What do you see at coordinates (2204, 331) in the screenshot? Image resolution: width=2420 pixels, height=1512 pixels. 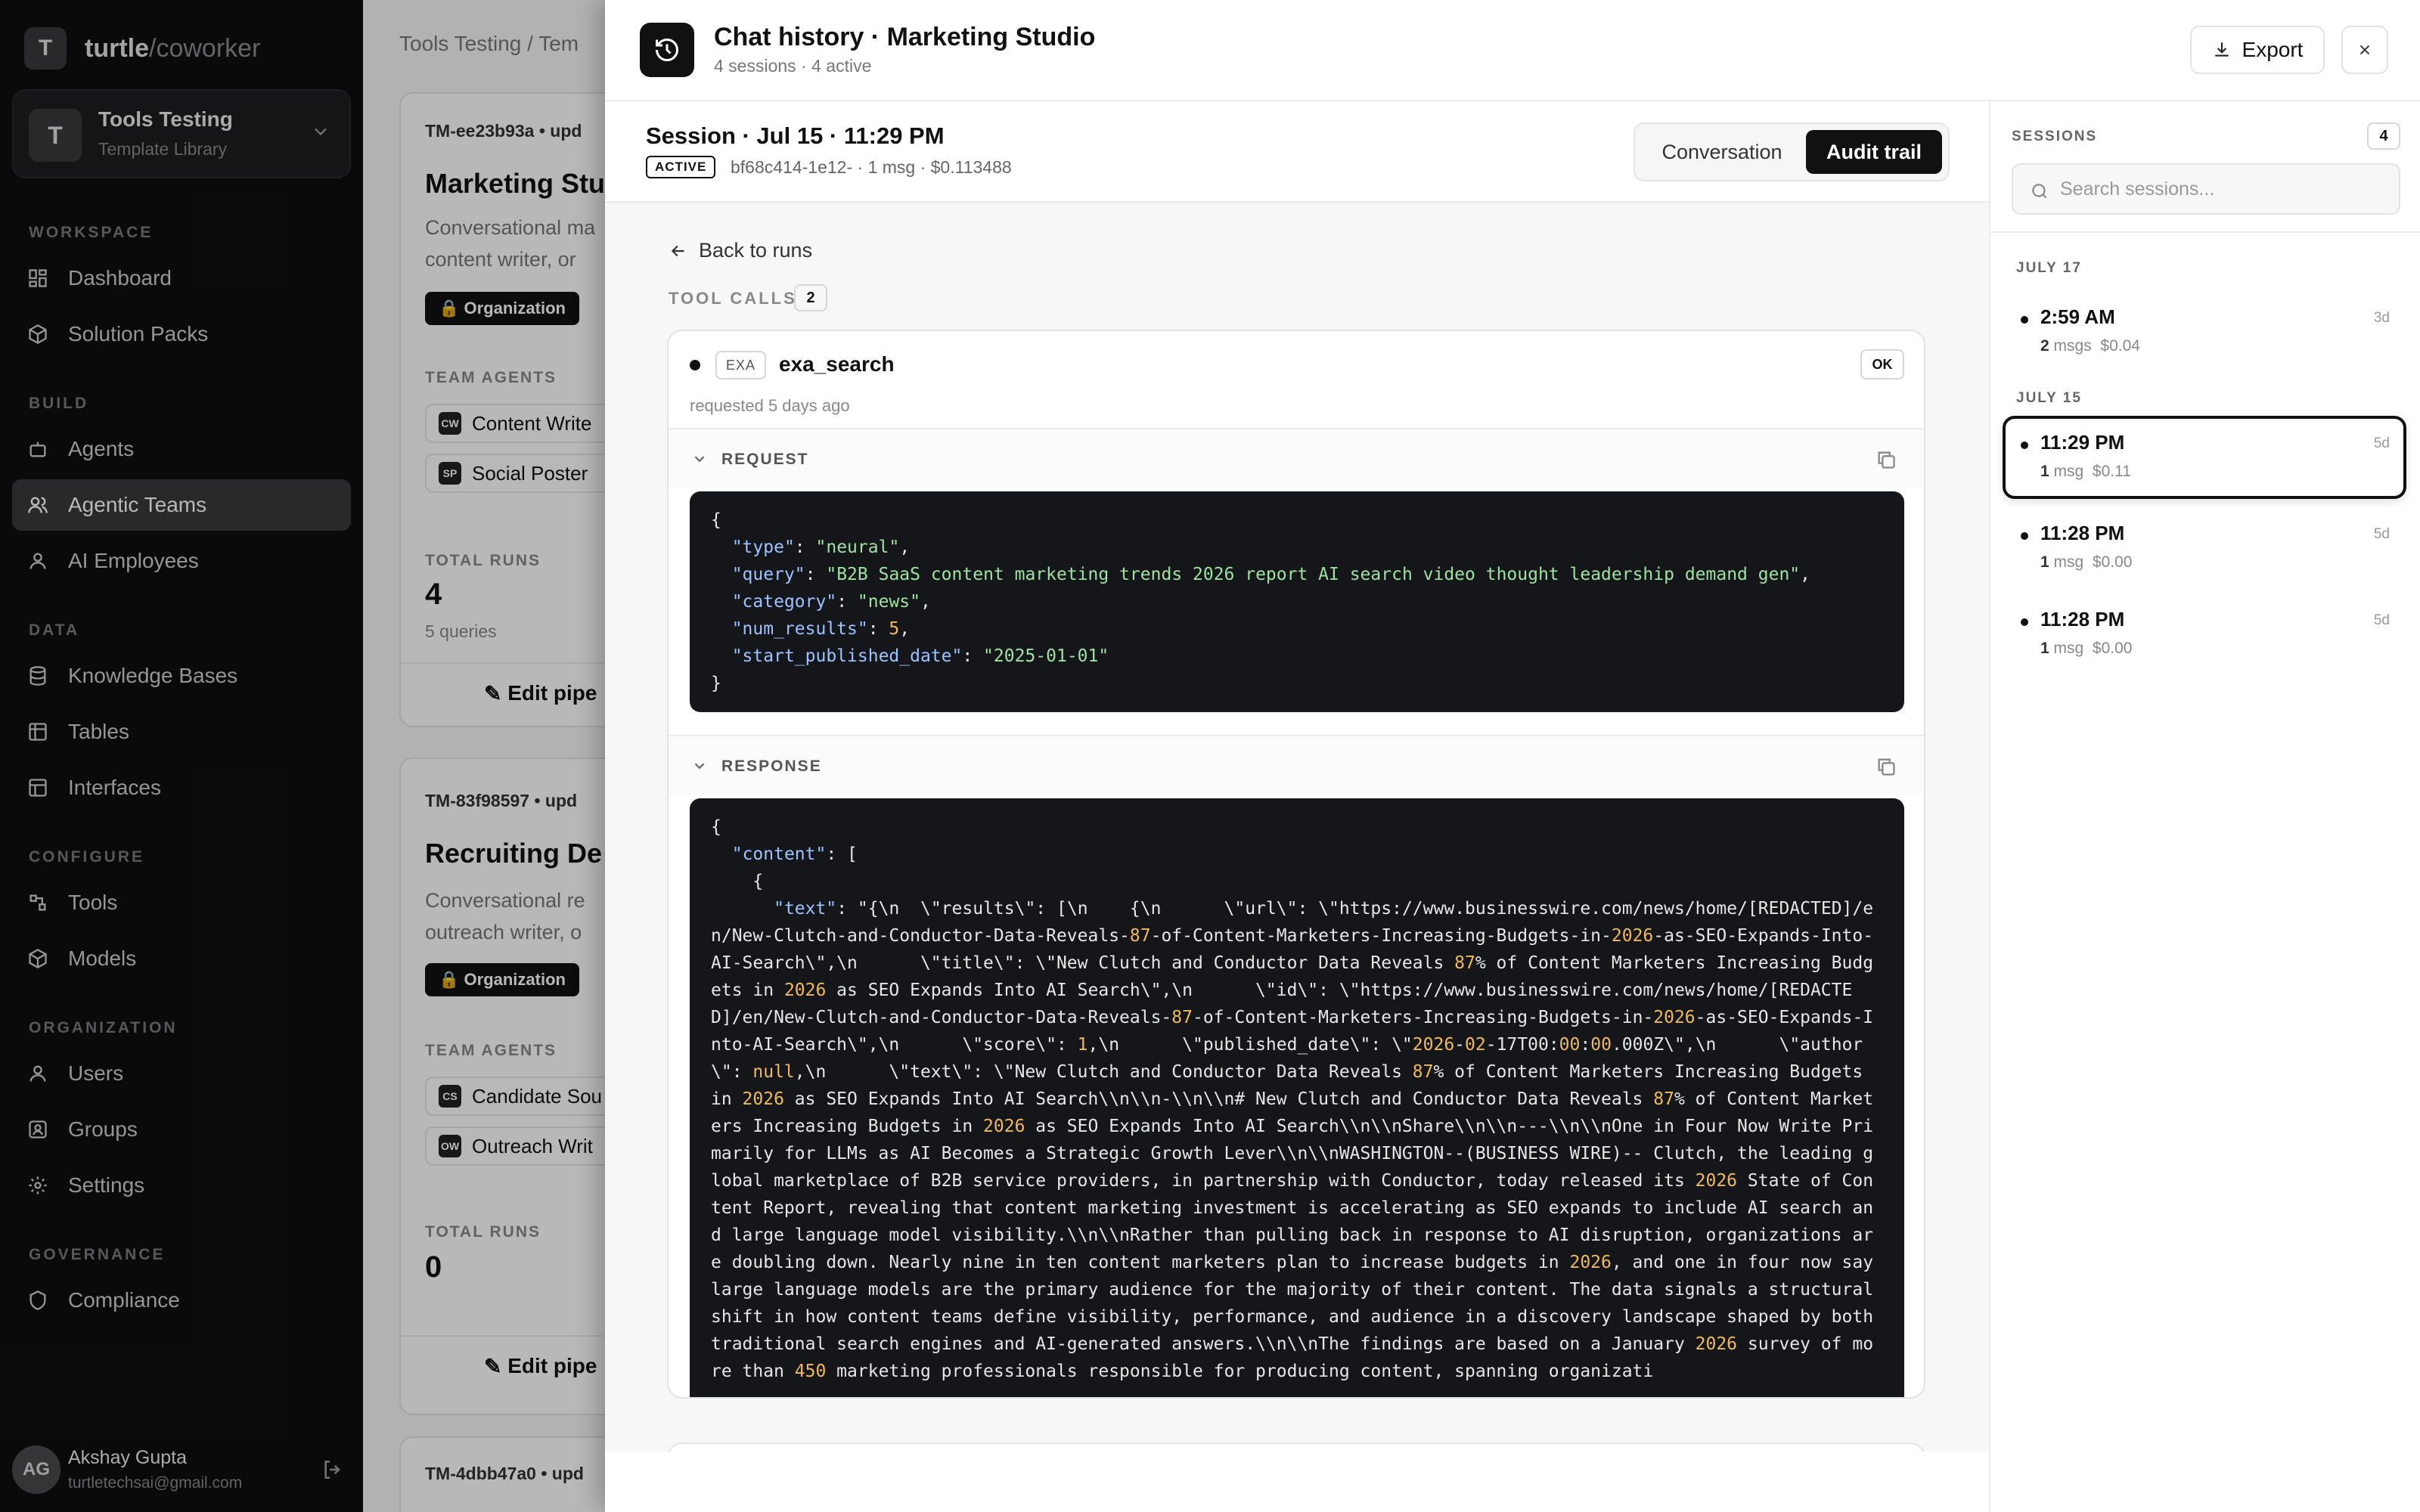 I see `session-item: 2:59 AM 2 msgs $0.04 3d` at bounding box center [2204, 331].